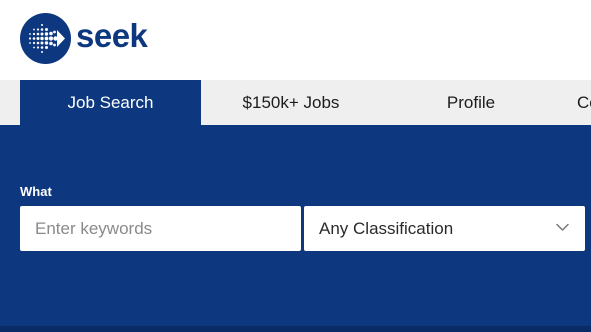 The height and width of the screenshot is (332, 591). I want to click on seek-logo: seek, so click(84, 38).